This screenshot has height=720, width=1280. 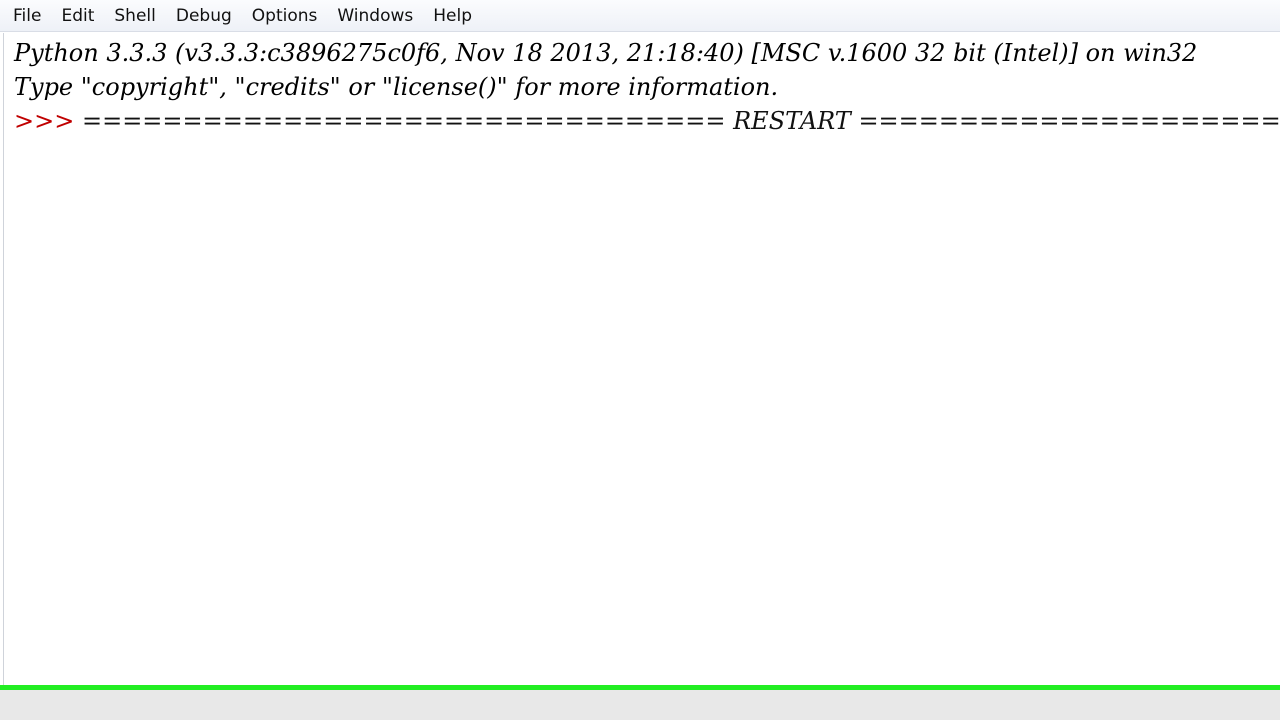 What do you see at coordinates (134, 16) in the screenshot?
I see `menu-shell: Shell` at bounding box center [134, 16].